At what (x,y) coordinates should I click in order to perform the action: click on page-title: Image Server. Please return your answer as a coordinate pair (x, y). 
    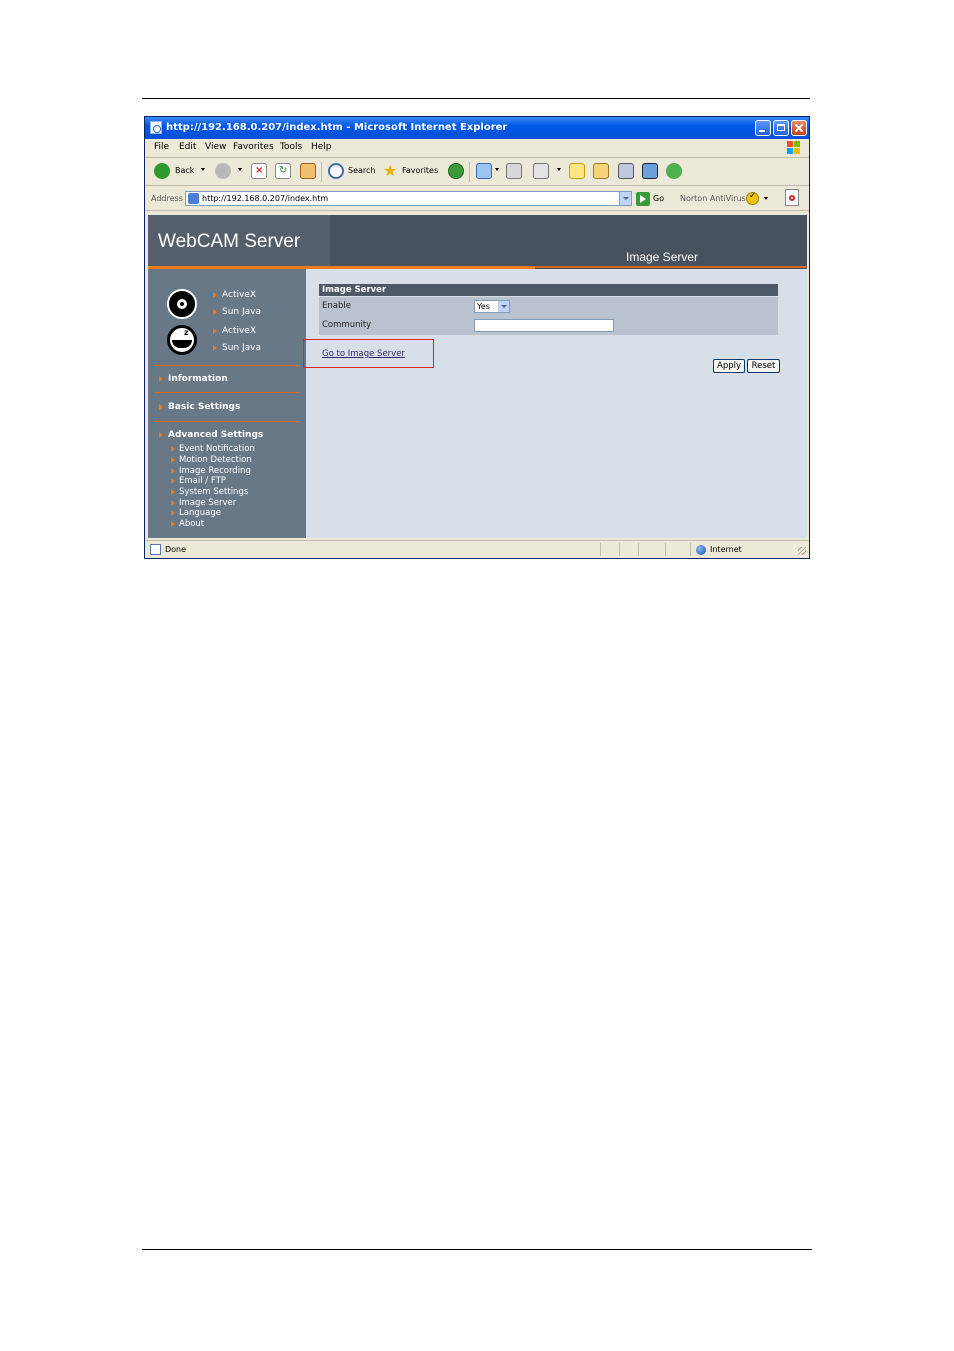
    Looking at the image, I should click on (662, 257).